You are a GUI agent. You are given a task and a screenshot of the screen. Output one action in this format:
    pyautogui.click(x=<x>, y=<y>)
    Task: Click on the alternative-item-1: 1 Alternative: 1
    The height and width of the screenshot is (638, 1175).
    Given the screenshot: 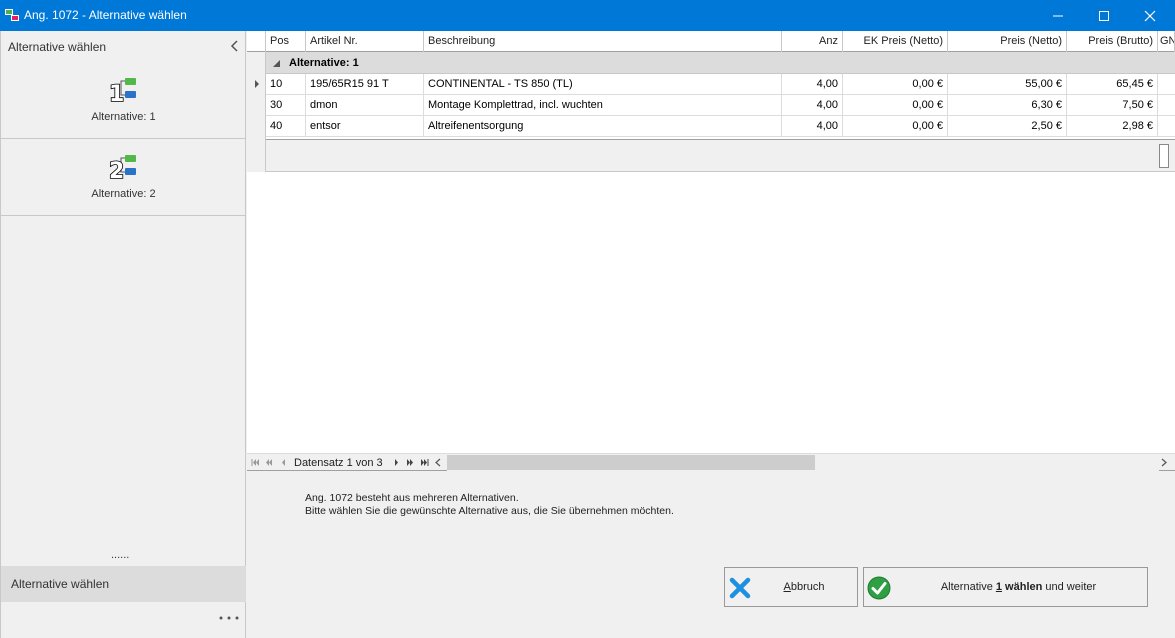 What is the action you would take?
    pyautogui.click(x=123, y=100)
    